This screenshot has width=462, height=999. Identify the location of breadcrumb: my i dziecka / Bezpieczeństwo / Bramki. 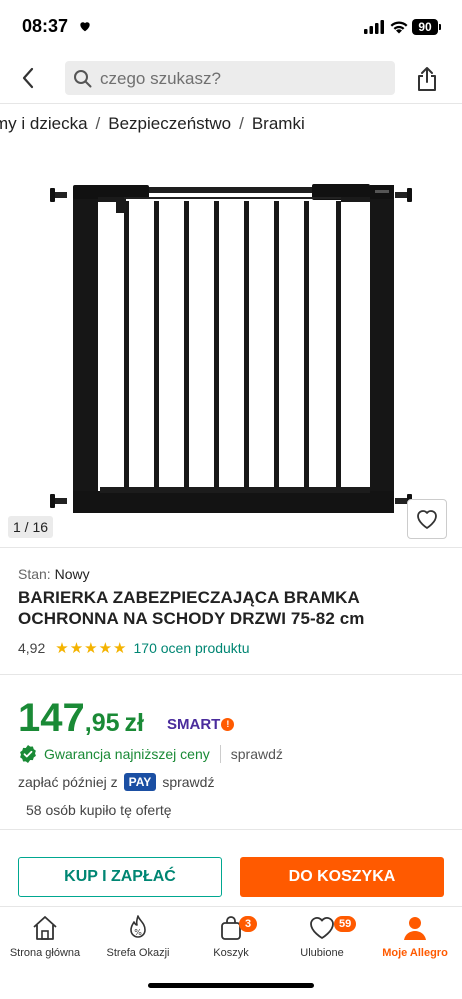
(231, 126).